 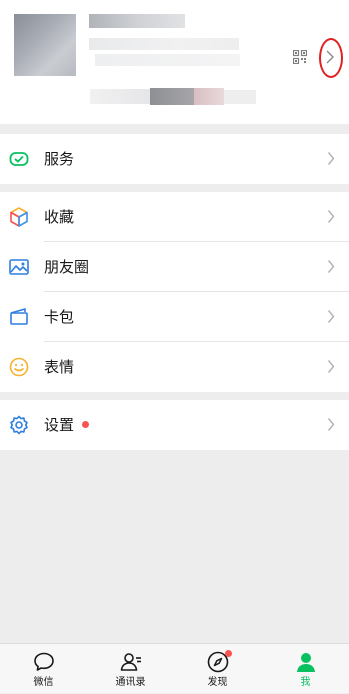 I want to click on services-group: 服务, so click(x=174, y=159).